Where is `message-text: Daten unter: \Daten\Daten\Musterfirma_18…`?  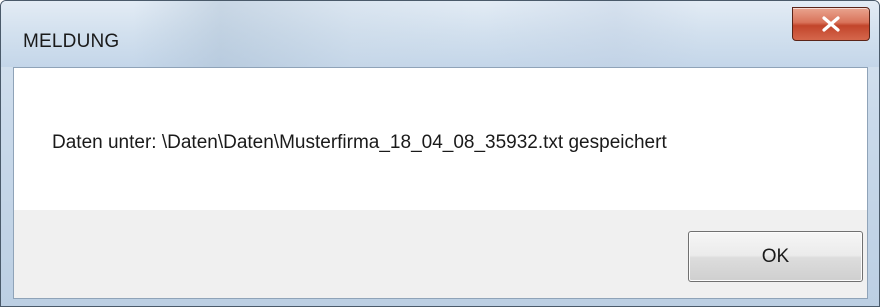
message-text: Daten unter: \Daten\Daten\Musterfirma_18… is located at coordinates (359, 142).